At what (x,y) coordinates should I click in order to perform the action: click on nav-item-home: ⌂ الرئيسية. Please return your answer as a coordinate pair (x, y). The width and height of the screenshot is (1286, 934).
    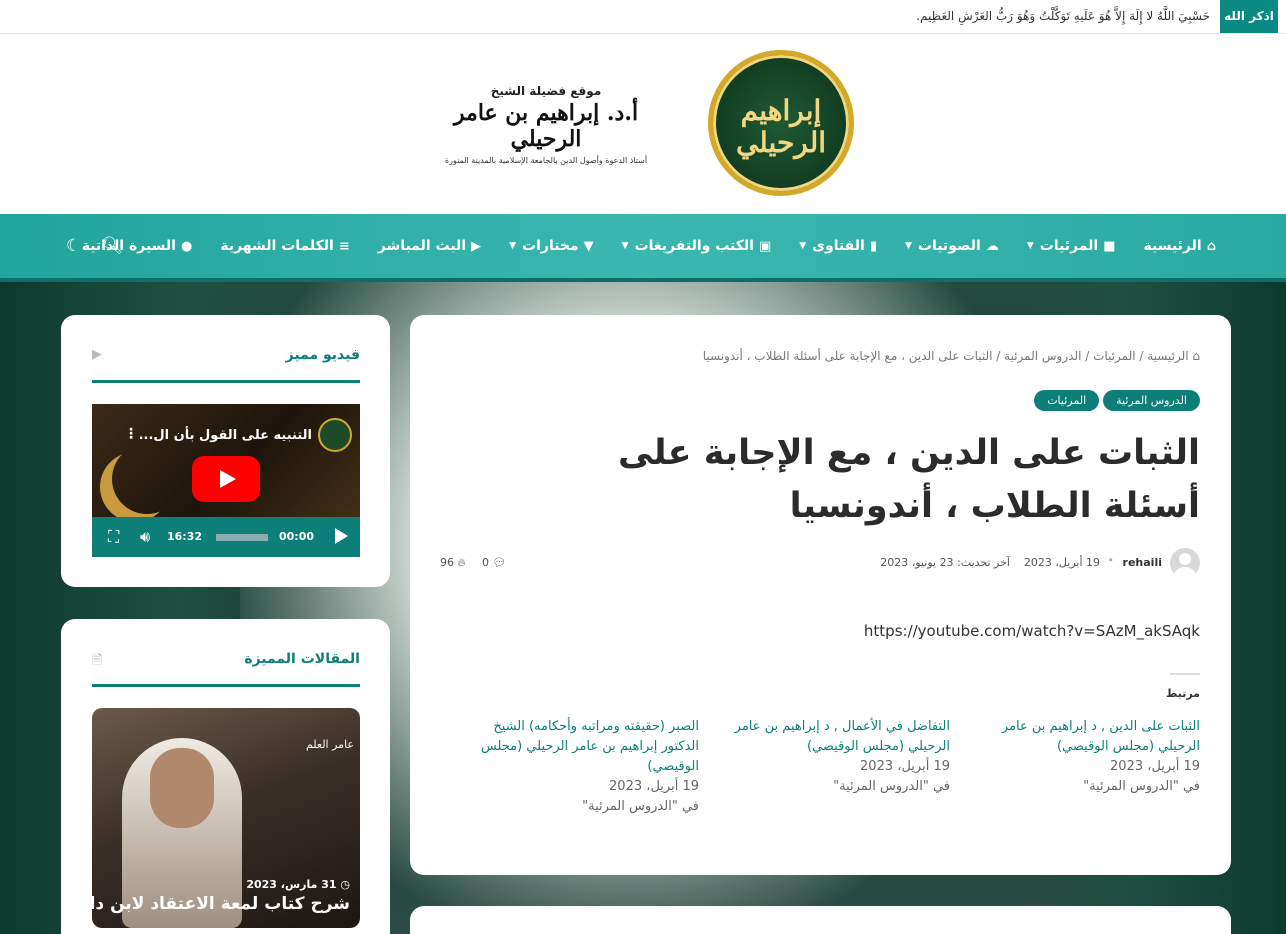
    Looking at the image, I should click on (1180, 246).